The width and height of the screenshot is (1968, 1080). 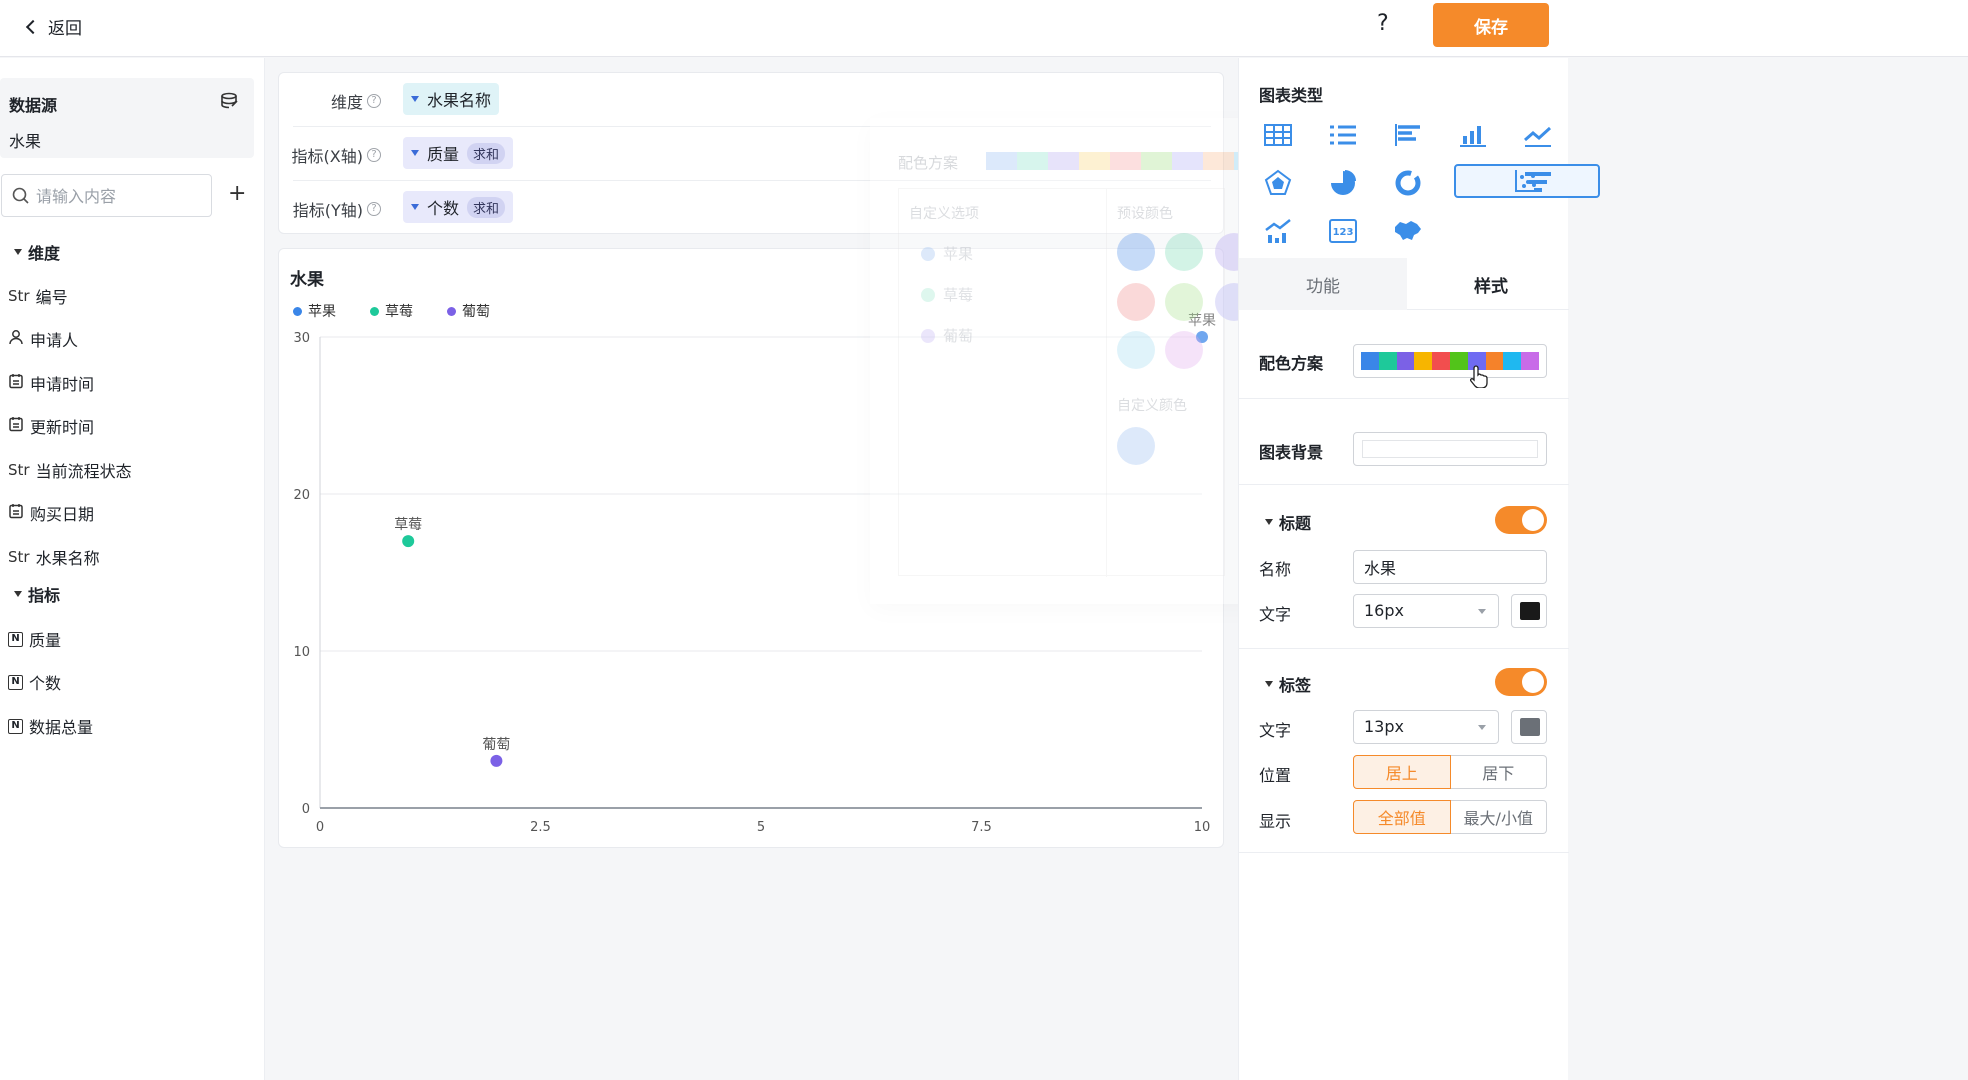 I want to click on title-group-header: 标题, so click(x=1288, y=522).